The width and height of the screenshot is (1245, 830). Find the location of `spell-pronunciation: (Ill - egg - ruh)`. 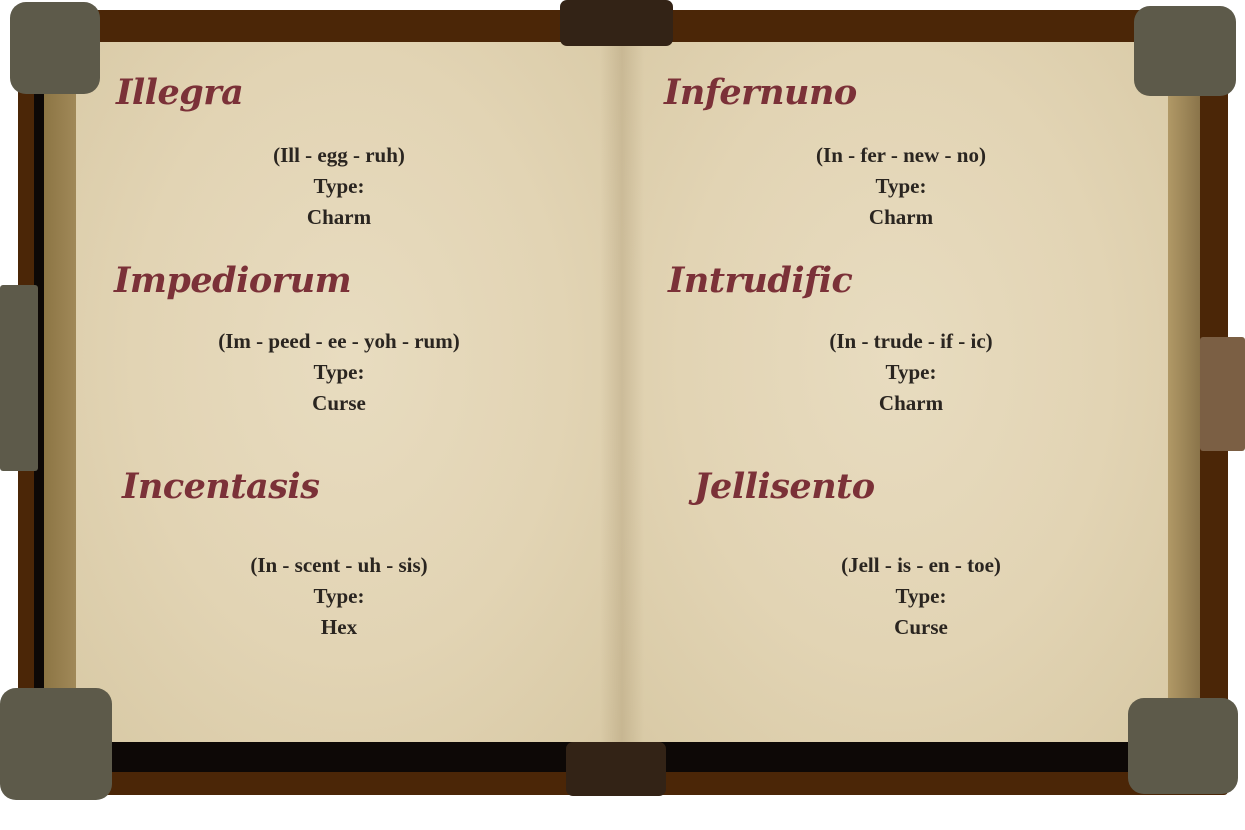

spell-pronunciation: (Ill - egg - ruh) is located at coordinates (339, 155).